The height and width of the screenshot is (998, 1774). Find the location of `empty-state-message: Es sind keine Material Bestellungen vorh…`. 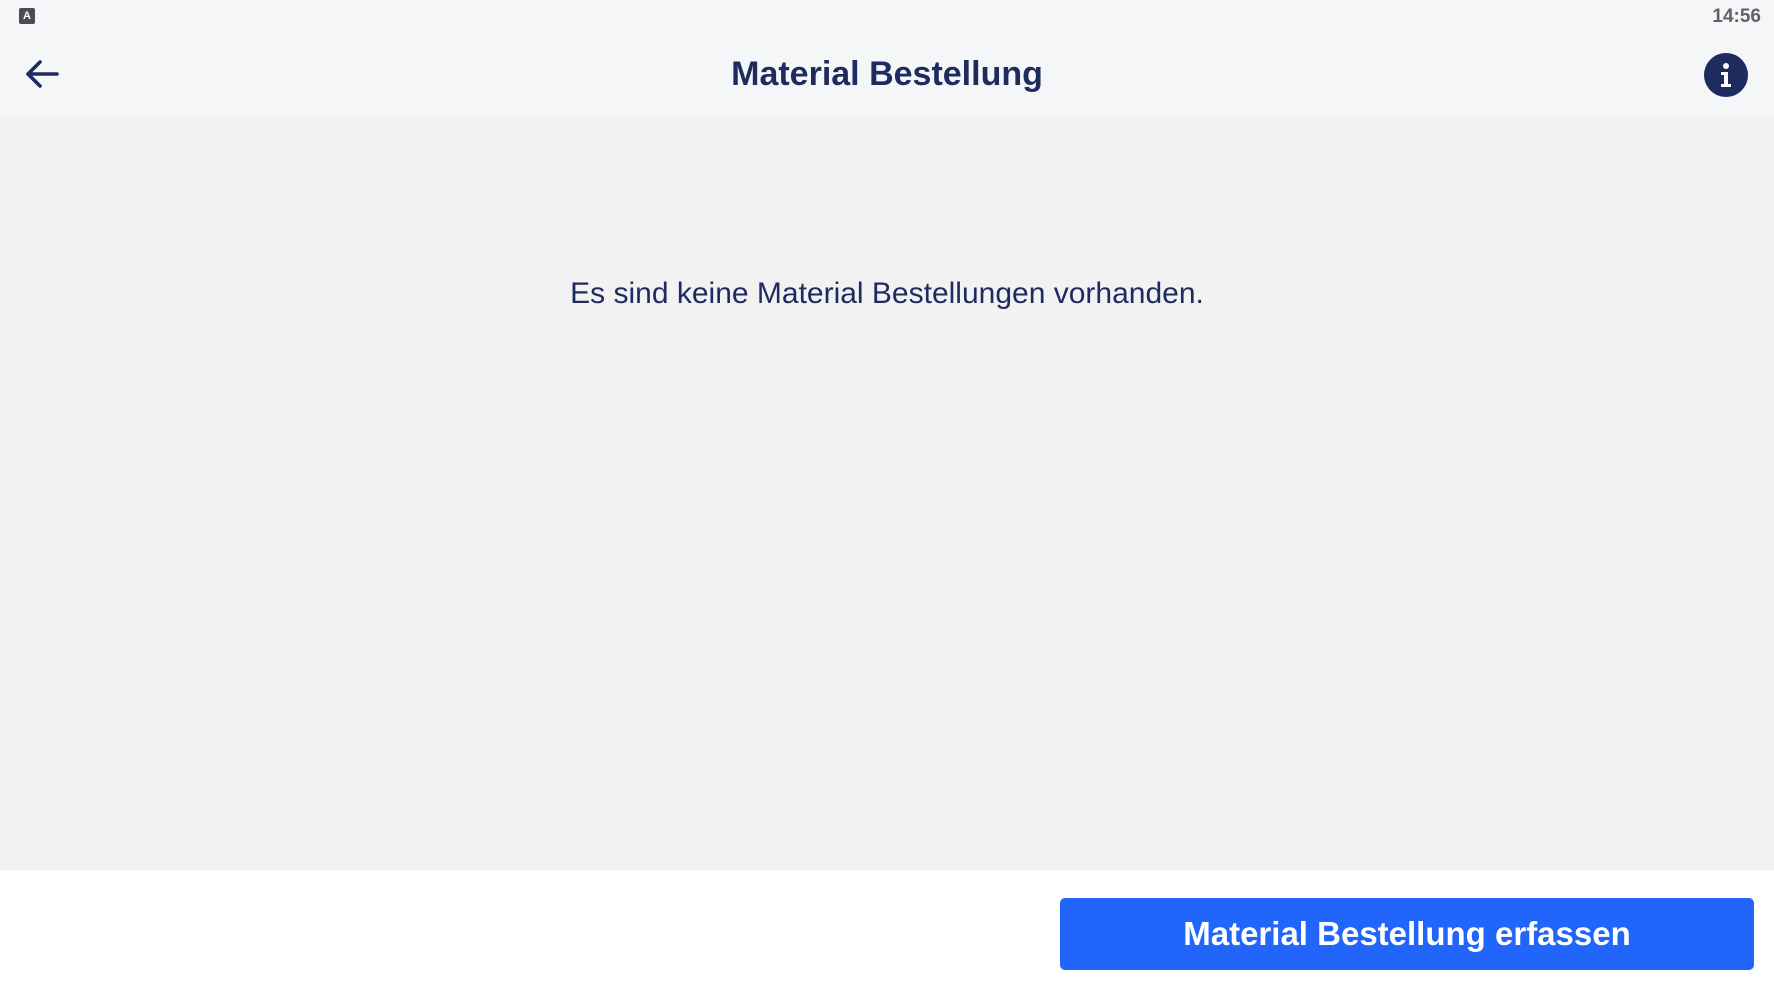

empty-state-message: Es sind keine Material Bestellungen vorh… is located at coordinates (887, 293).